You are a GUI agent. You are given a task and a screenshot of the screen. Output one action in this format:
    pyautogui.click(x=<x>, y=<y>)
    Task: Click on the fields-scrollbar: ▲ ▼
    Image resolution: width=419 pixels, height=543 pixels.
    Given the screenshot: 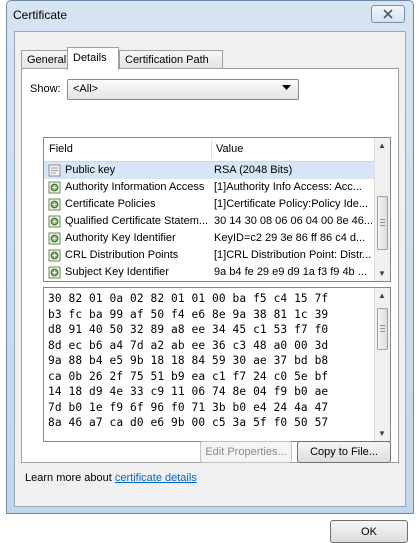 What is the action you would take?
    pyautogui.click(x=382, y=209)
    